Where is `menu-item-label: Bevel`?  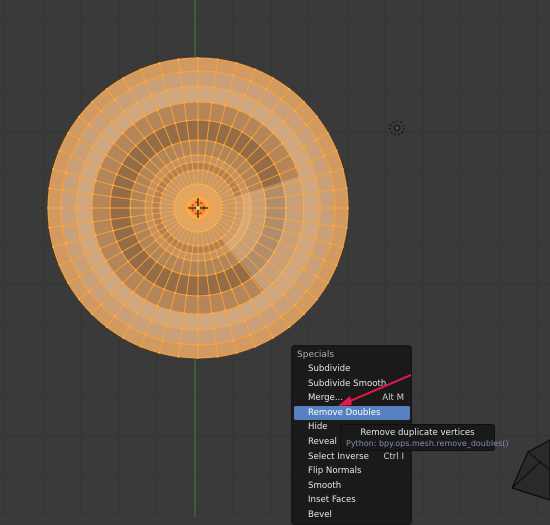
menu-item-label: Bevel is located at coordinates (320, 515).